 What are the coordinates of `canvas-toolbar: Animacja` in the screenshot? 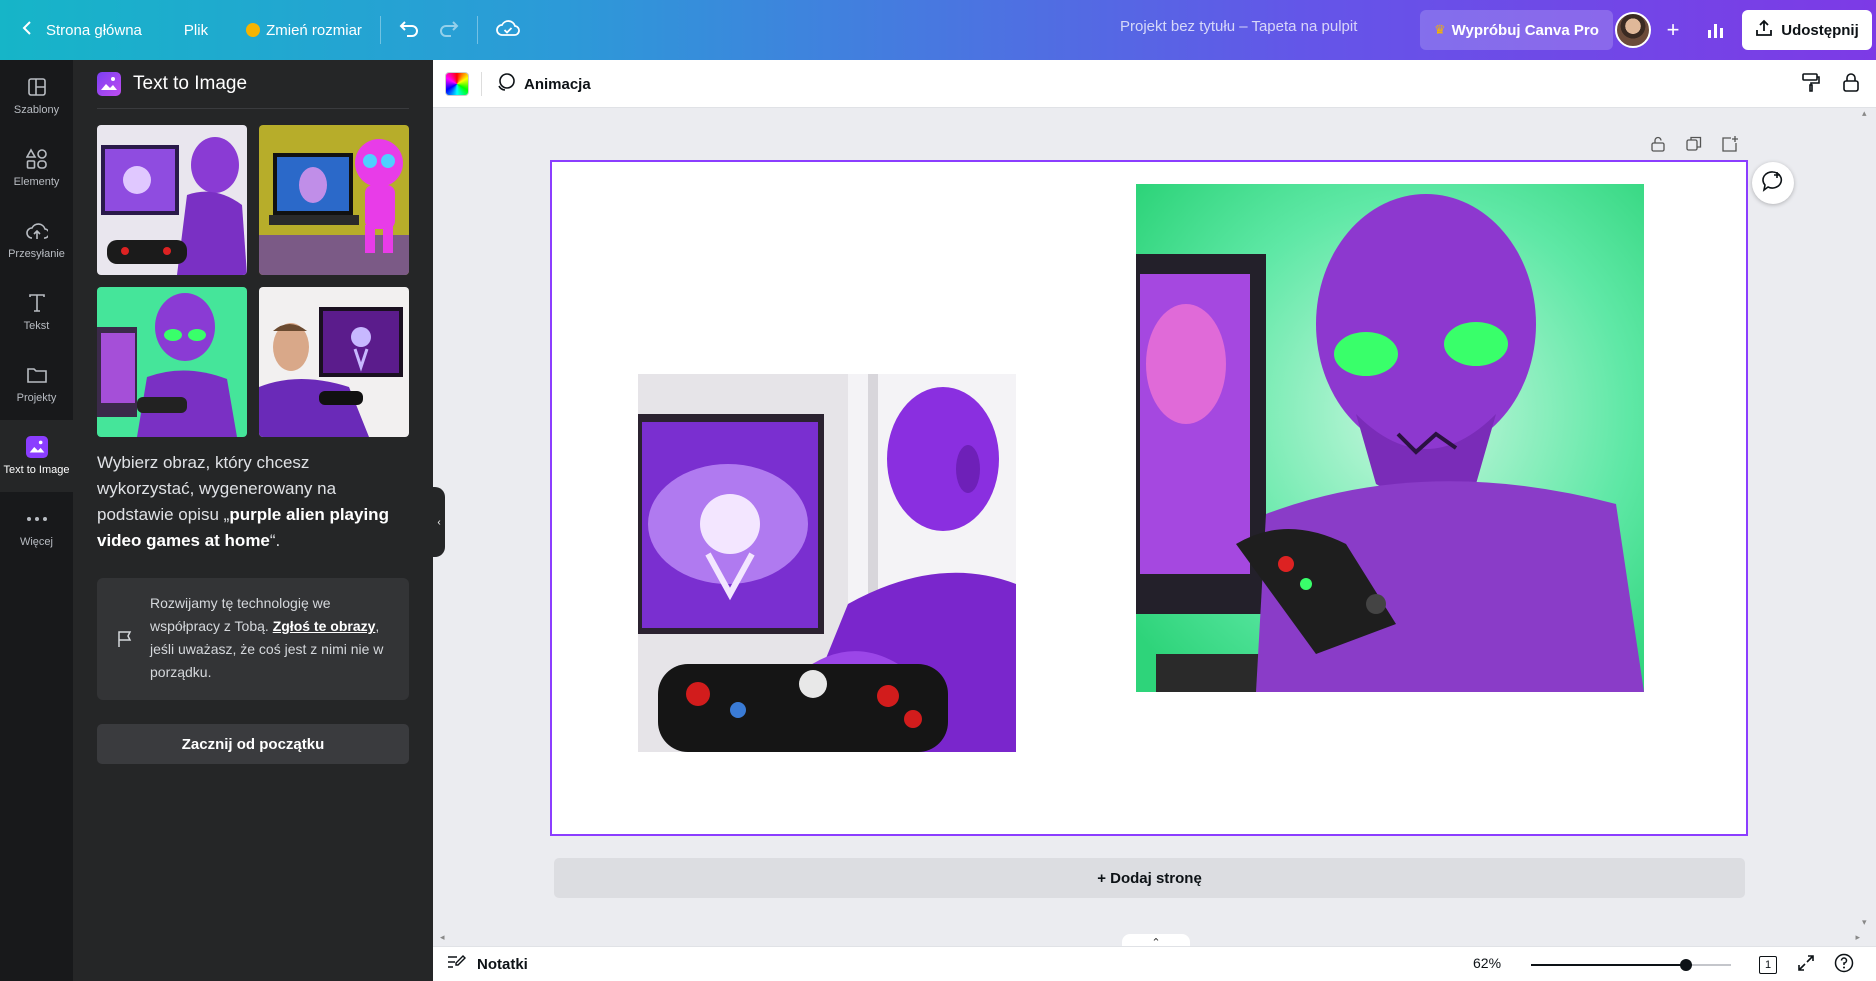 It's located at (1154, 84).